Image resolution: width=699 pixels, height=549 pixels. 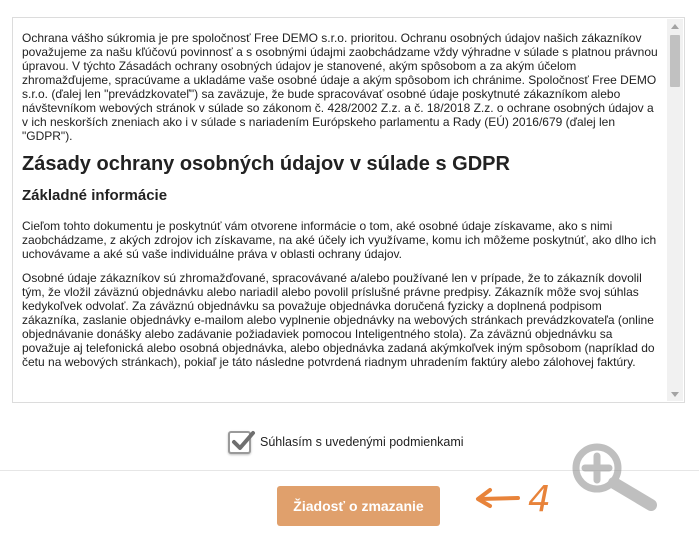 I want to click on consent-row: Súhlasím s uvedenými podmienkami, so click(x=346, y=442).